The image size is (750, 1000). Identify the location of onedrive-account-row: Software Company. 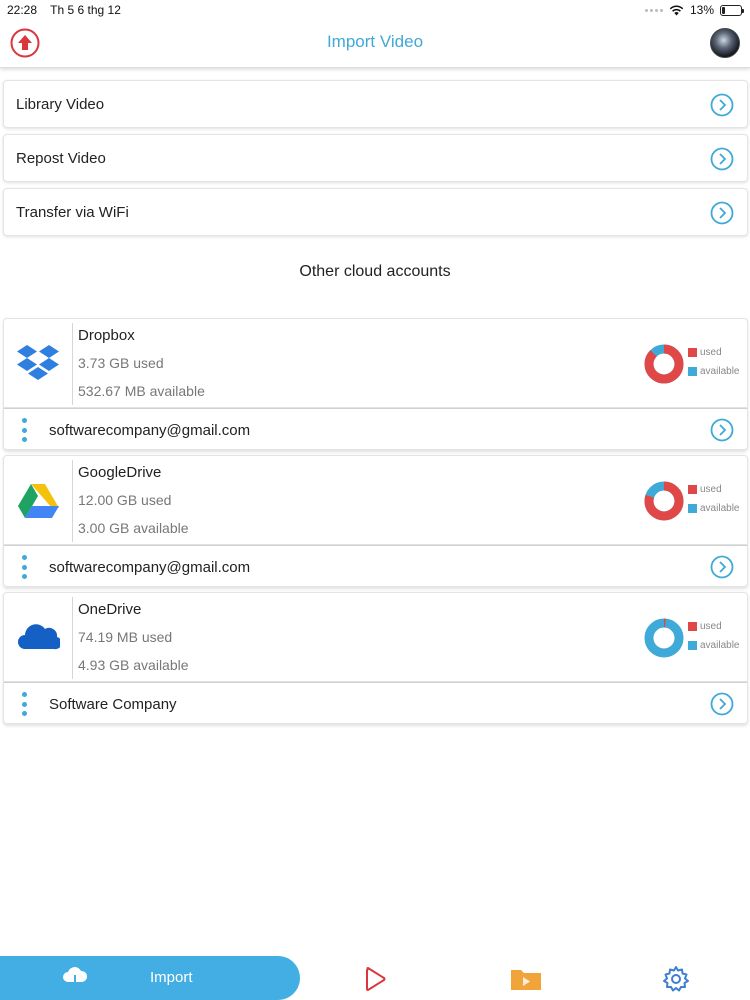
(375, 703).